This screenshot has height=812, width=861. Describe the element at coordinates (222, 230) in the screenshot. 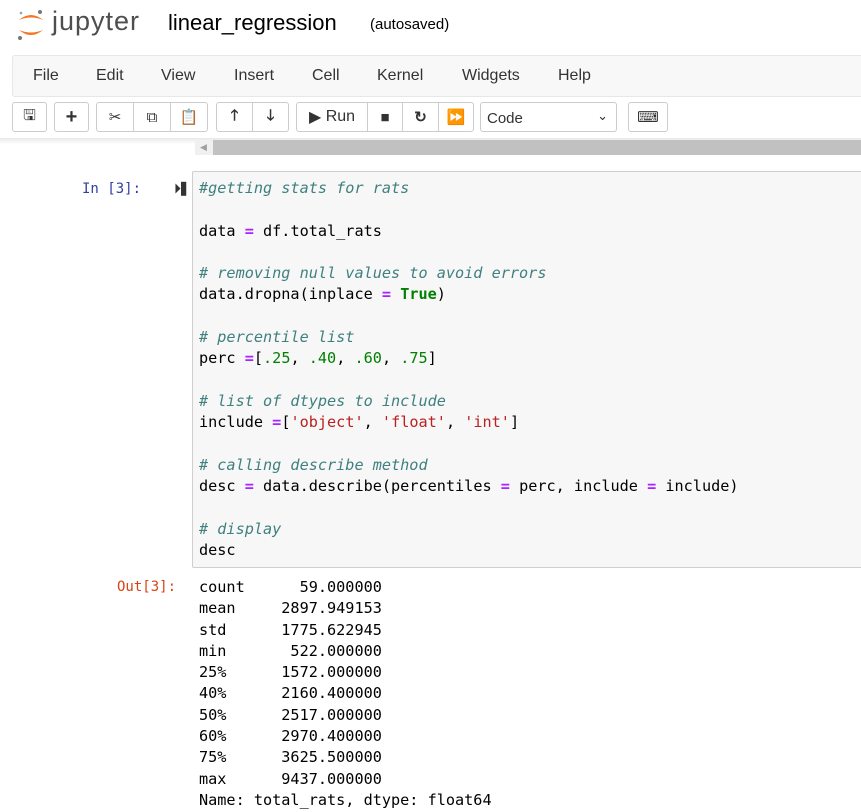

I see `code-token: data` at that location.